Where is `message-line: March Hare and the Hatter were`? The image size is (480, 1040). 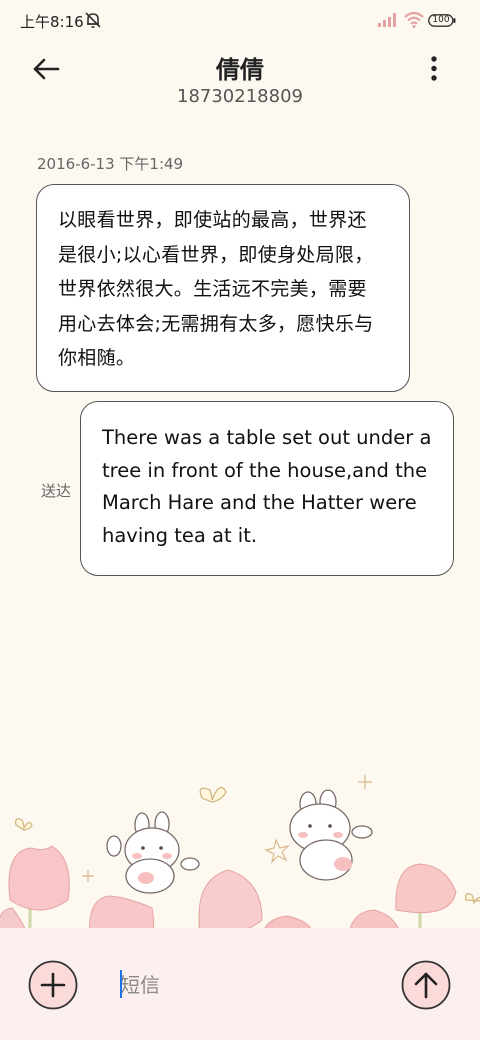
message-line: March Hare and the Hatter were is located at coordinates (259, 502).